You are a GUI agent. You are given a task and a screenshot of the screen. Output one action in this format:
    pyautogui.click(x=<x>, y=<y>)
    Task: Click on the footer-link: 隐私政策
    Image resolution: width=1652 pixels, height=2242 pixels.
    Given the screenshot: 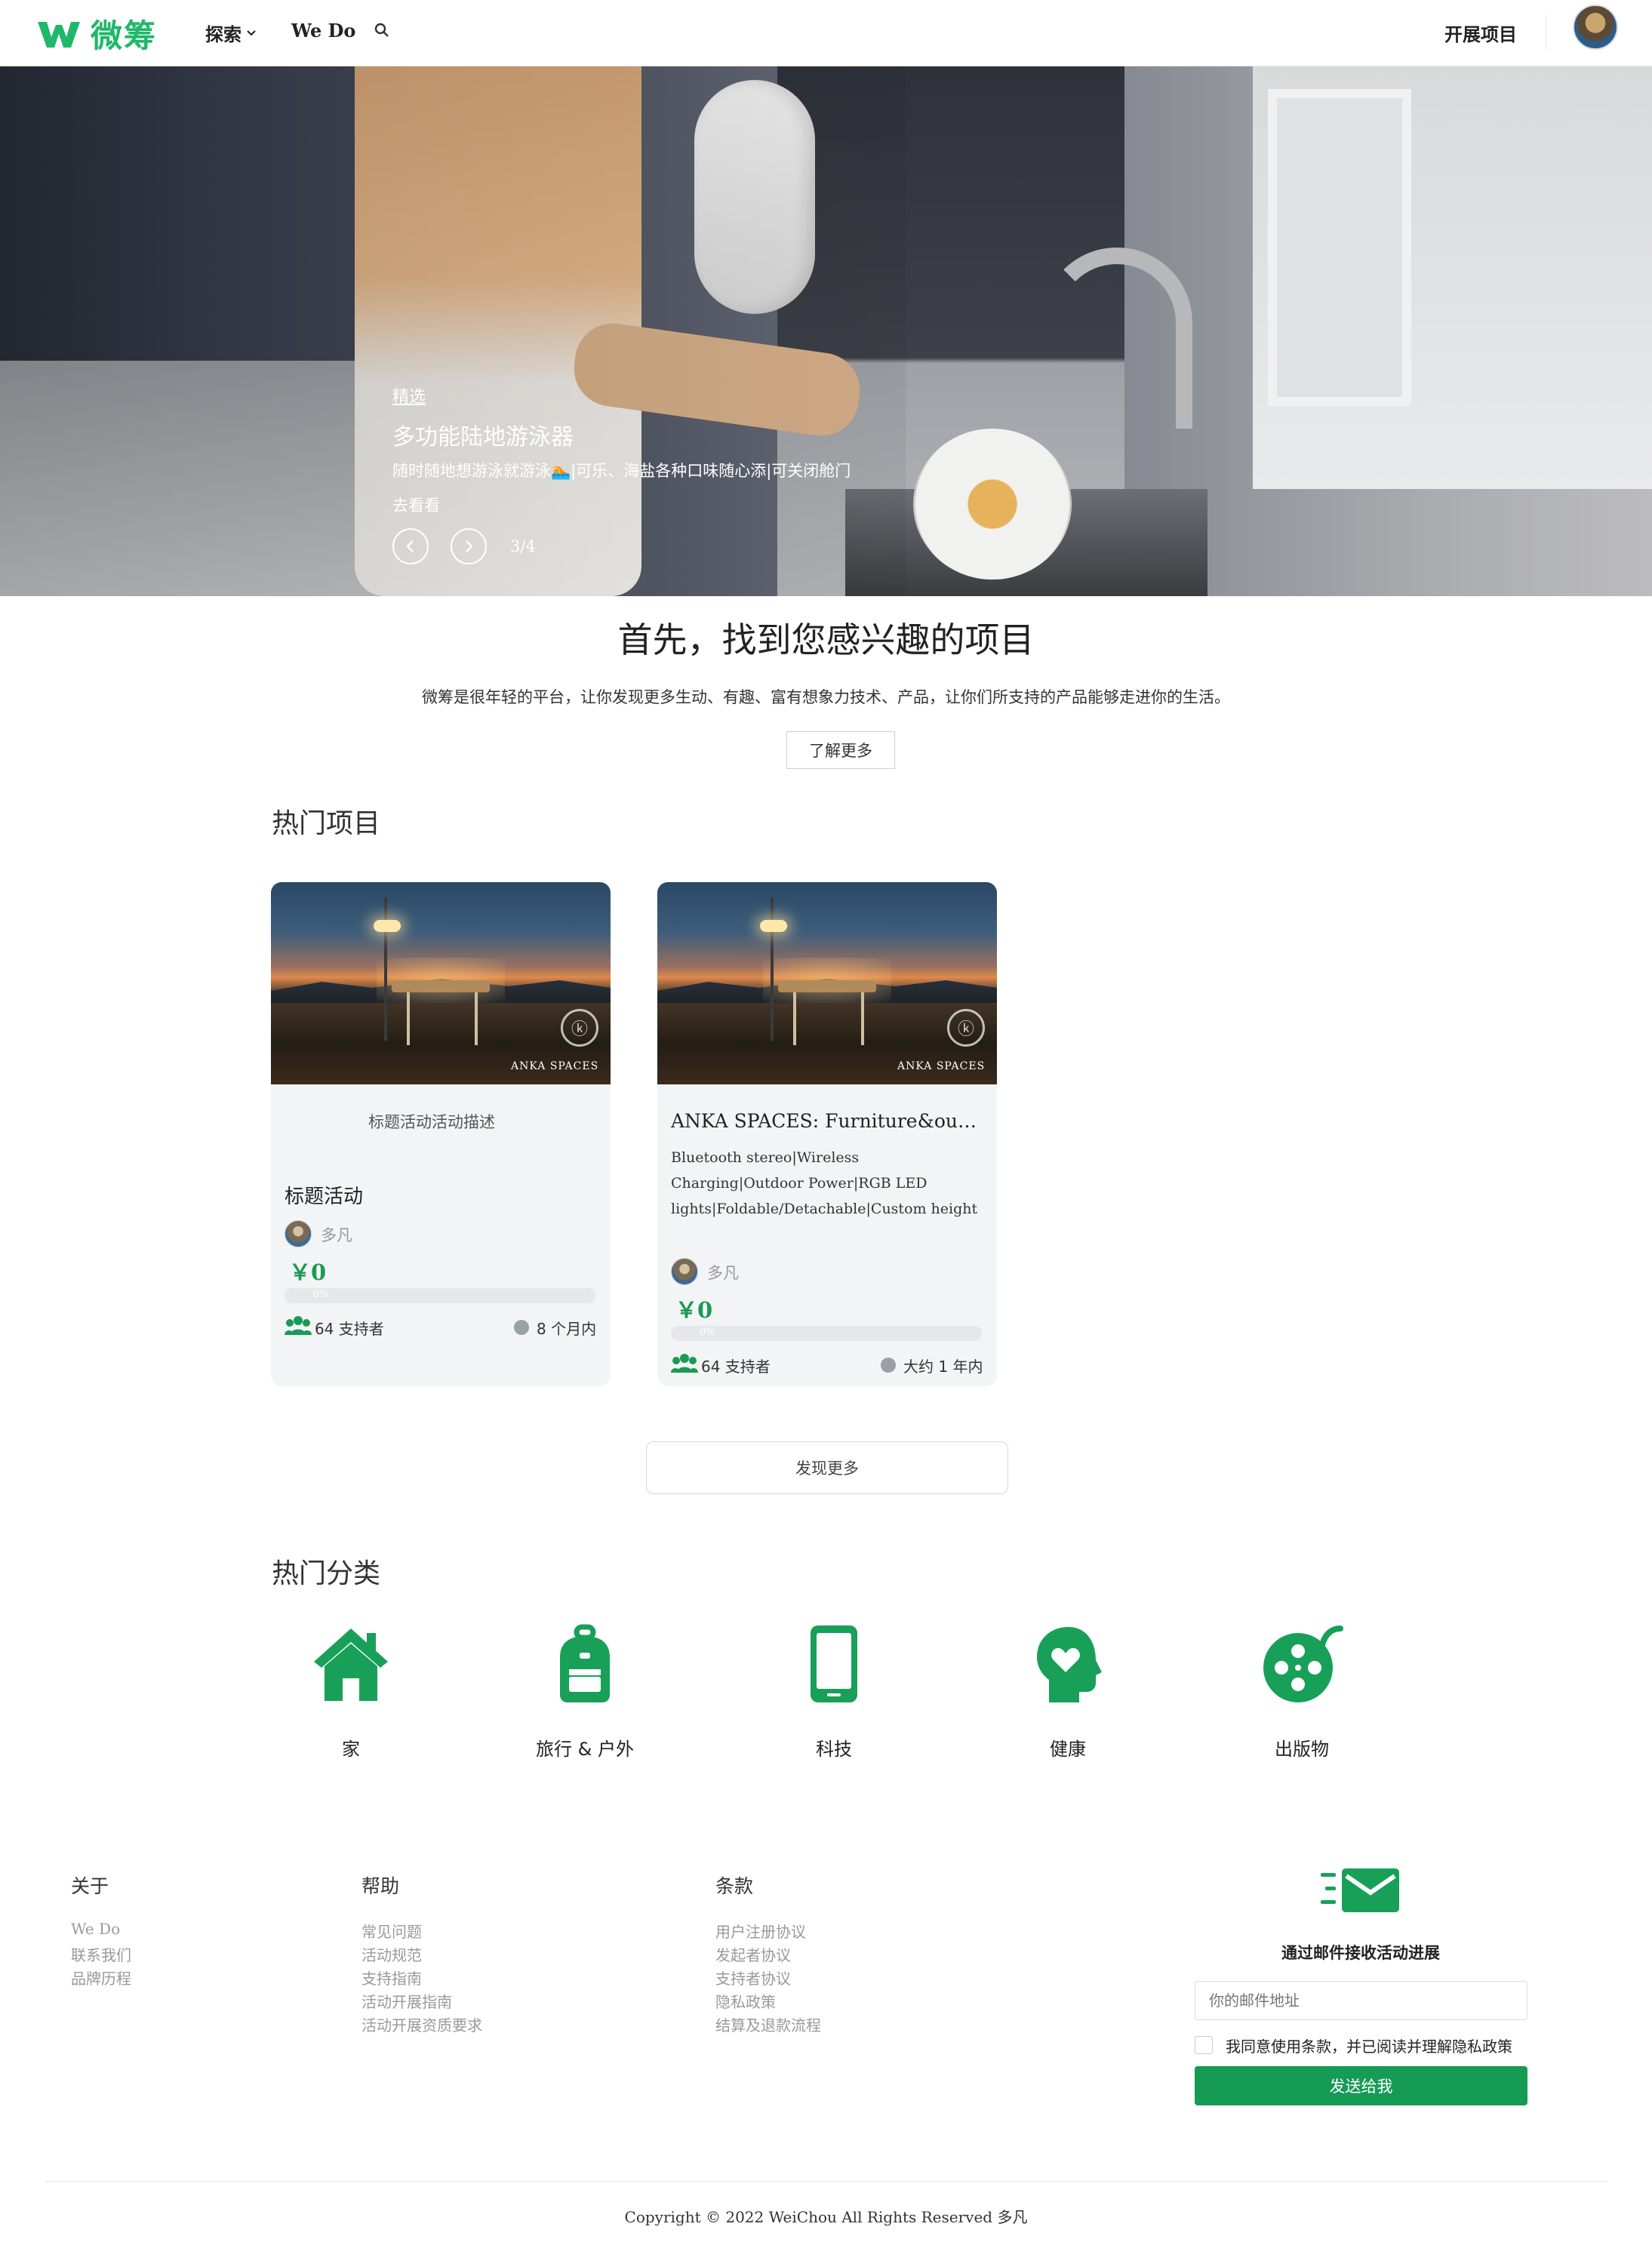 What is the action you would take?
    pyautogui.click(x=745, y=2001)
    